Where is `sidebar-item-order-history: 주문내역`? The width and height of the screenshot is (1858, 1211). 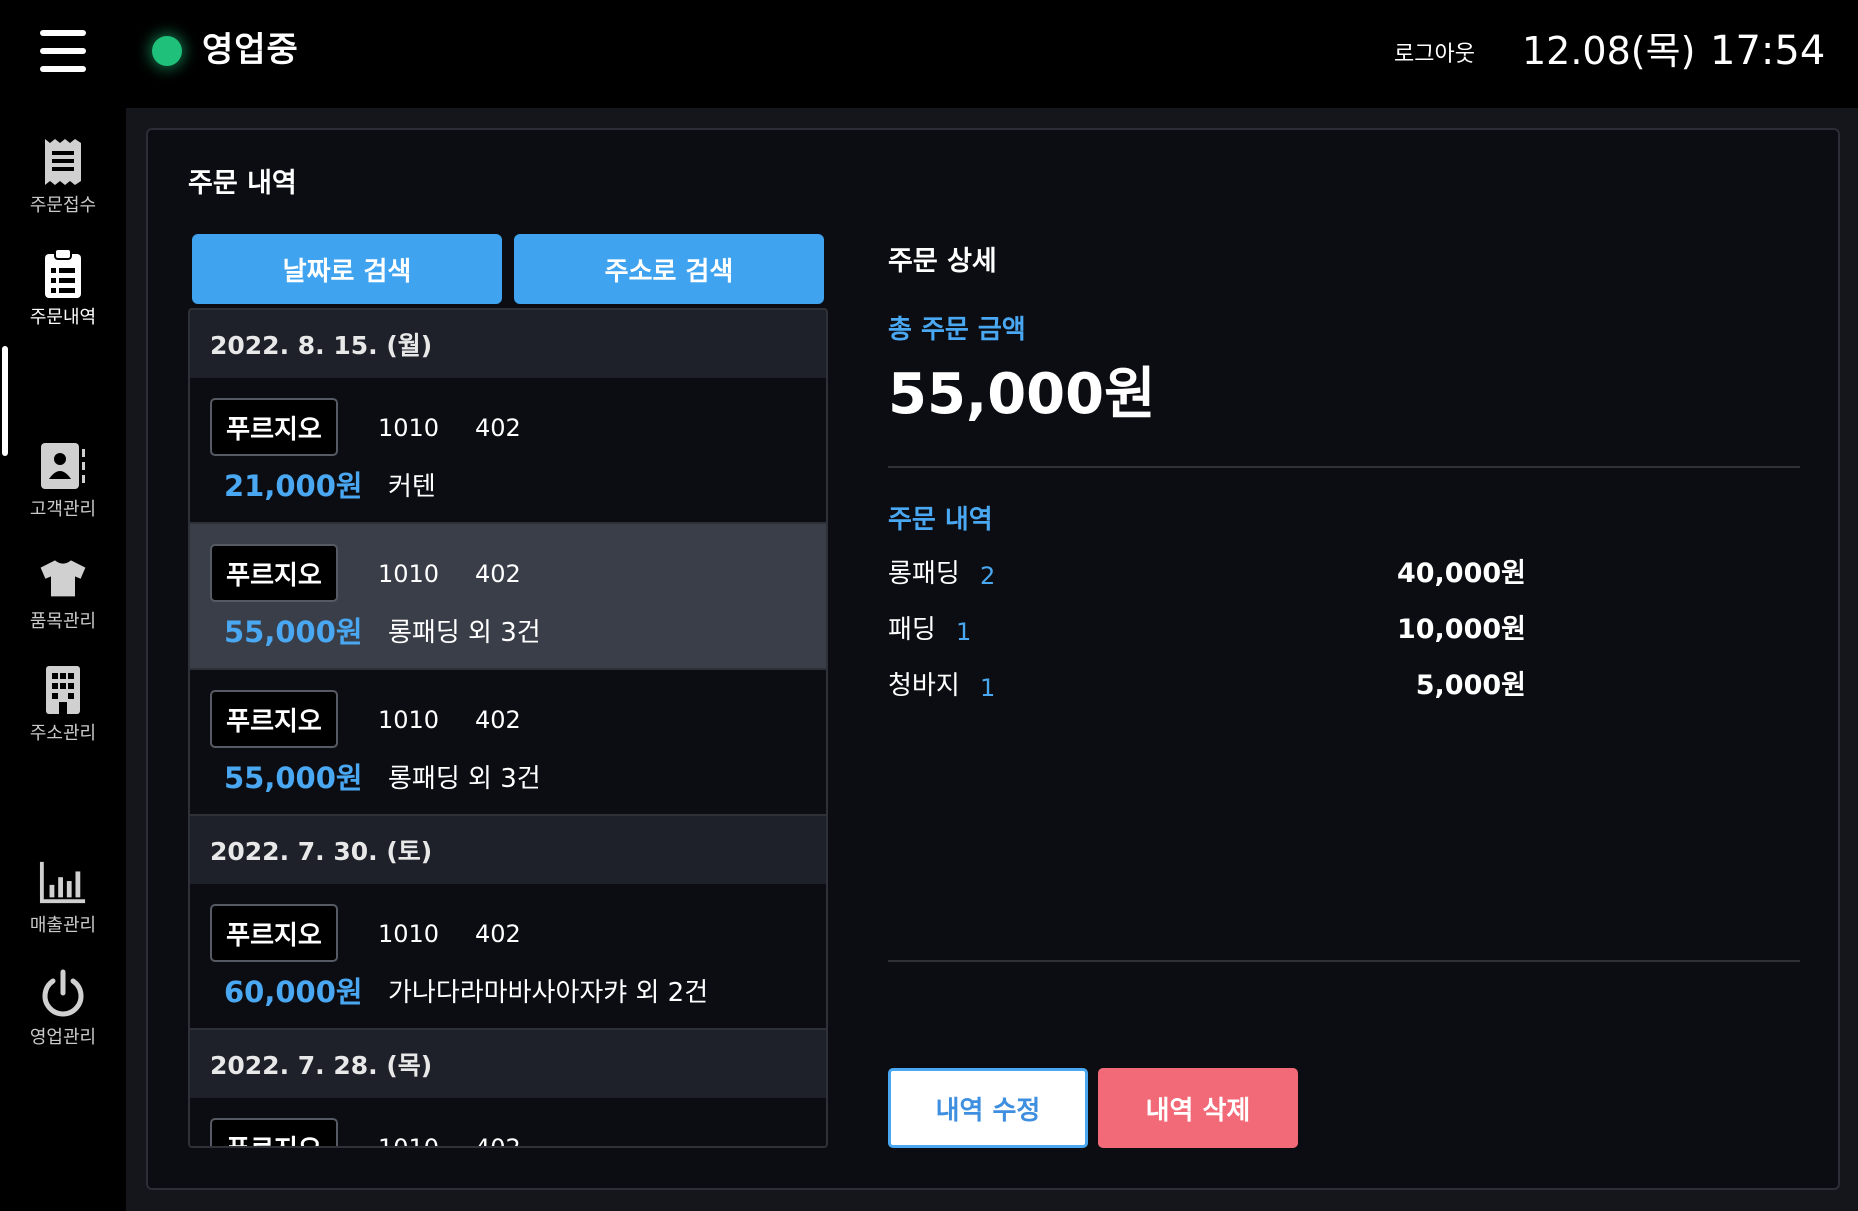
sidebar-item-order-history: 주문내역 is located at coordinates (63, 296).